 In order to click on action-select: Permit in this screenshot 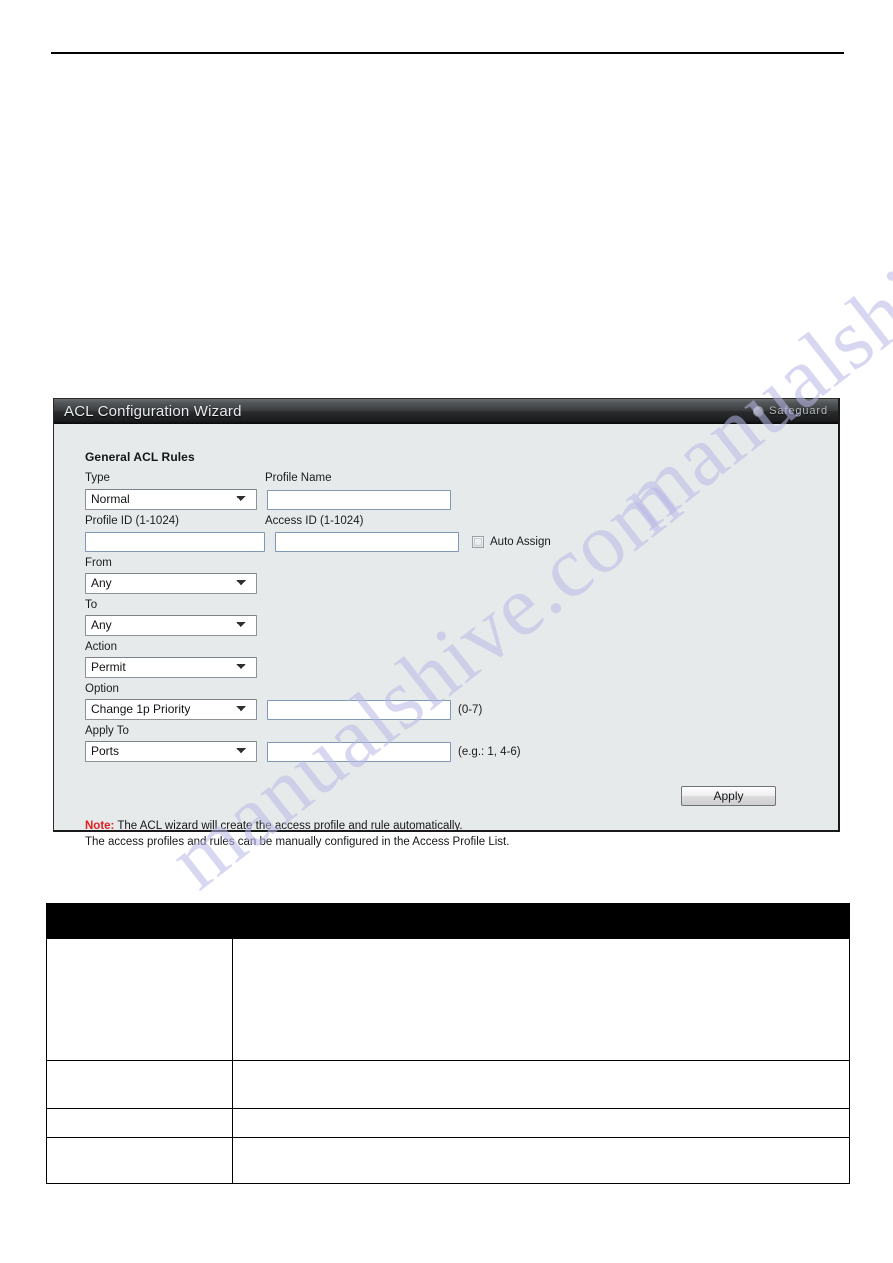, I will do `click(171, 667)`.